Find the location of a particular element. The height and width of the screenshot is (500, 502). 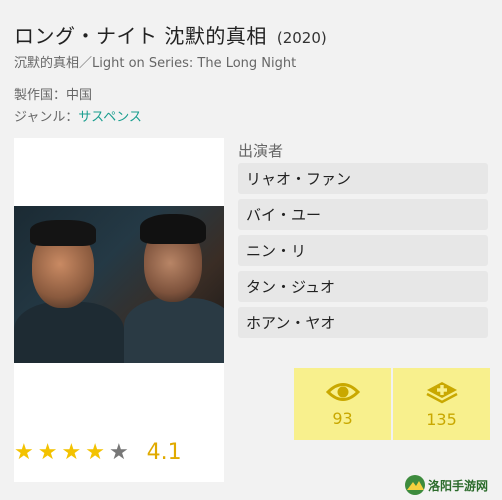

add-button: 135 is located at coordinates (441, 404).